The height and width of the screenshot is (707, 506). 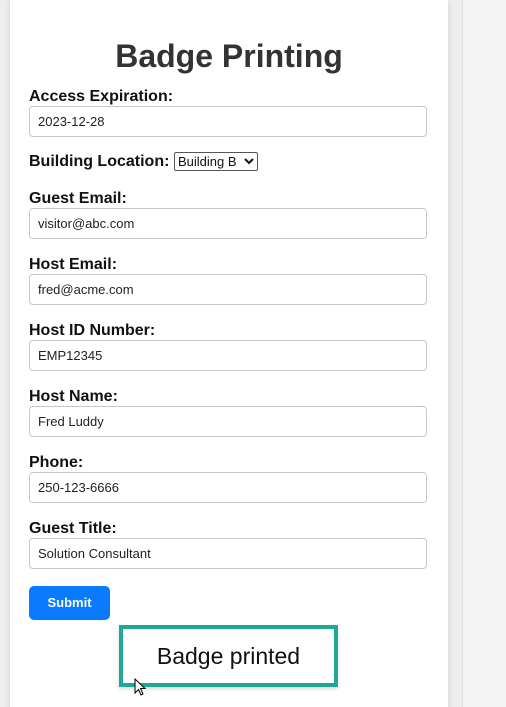 What do you see at coordinates (229, 56) in the screenshot?
I see `page-title: Badge Printing` at bounding box center [229, 56].